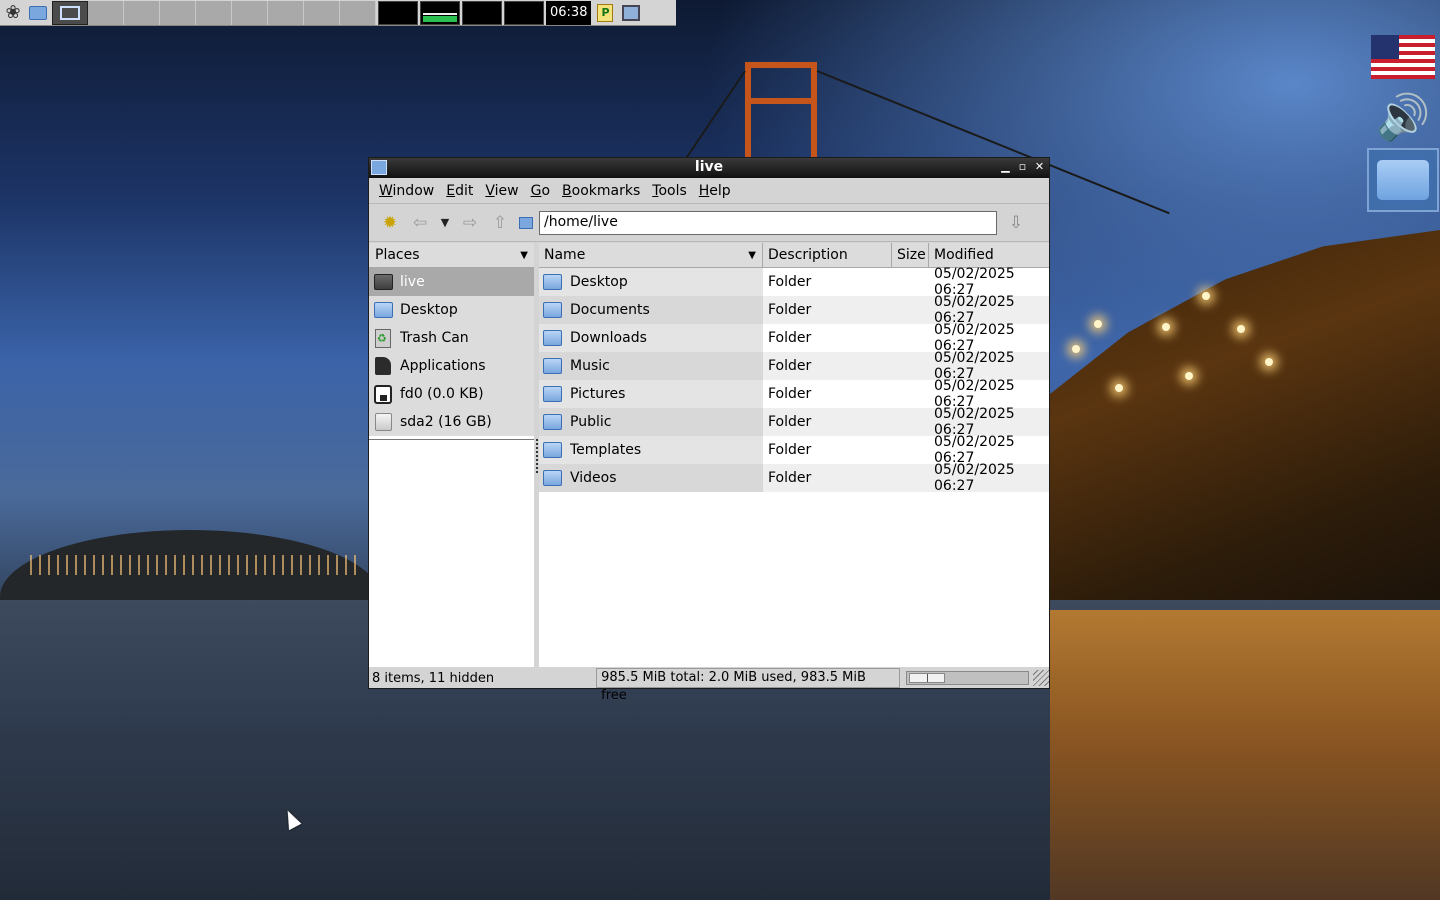 The width and height of the screenshot is (1440, 900). What do you see at coordinates (412, 282) in the screenshot?
I see `place-item-label: live` at bounding box center [412, 282].